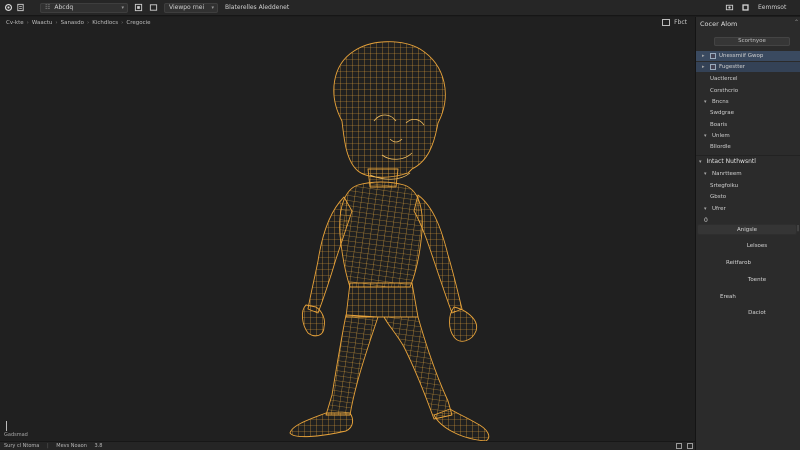 The image size is (800, 450). Describe the element at coordinates (138, 23) in the screenshot. I see `breadcrumb-item: Cregocie` at that location.